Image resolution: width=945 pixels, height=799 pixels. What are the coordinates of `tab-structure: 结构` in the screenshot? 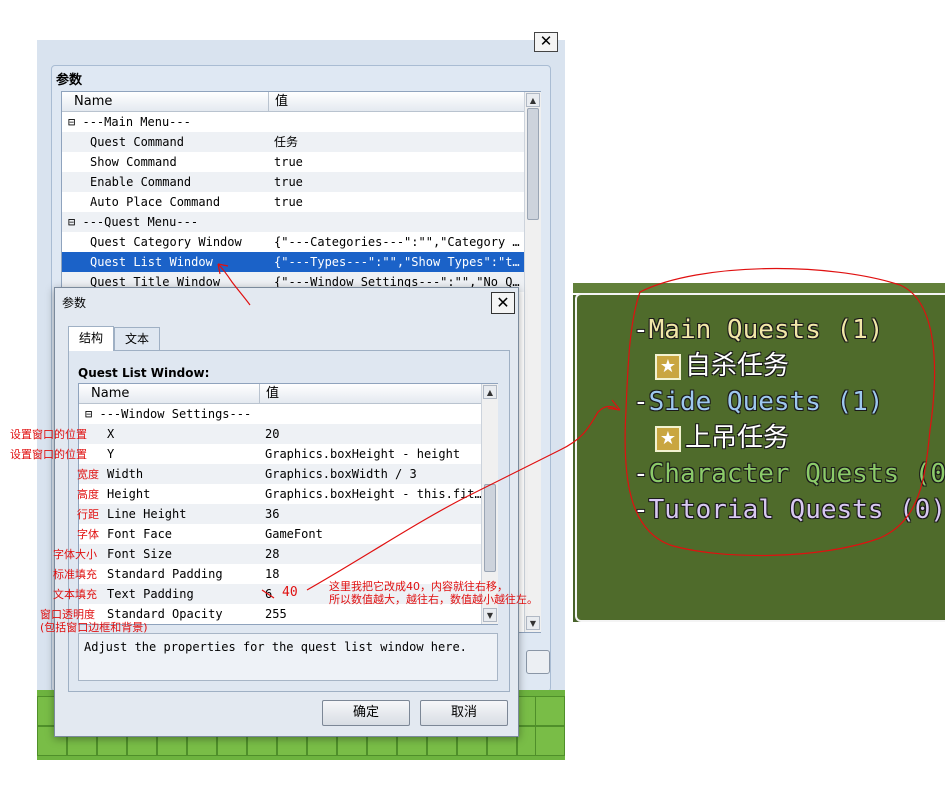 It's located at (91, 338).